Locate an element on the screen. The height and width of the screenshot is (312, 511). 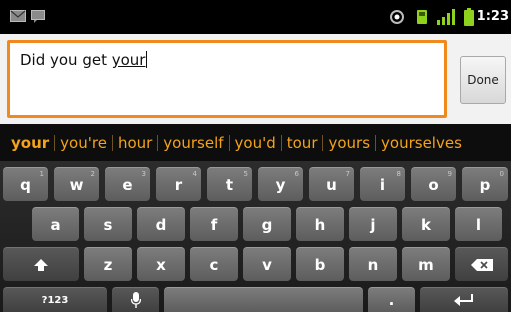
key-hint: 3 is located at coordinates (143, 174).